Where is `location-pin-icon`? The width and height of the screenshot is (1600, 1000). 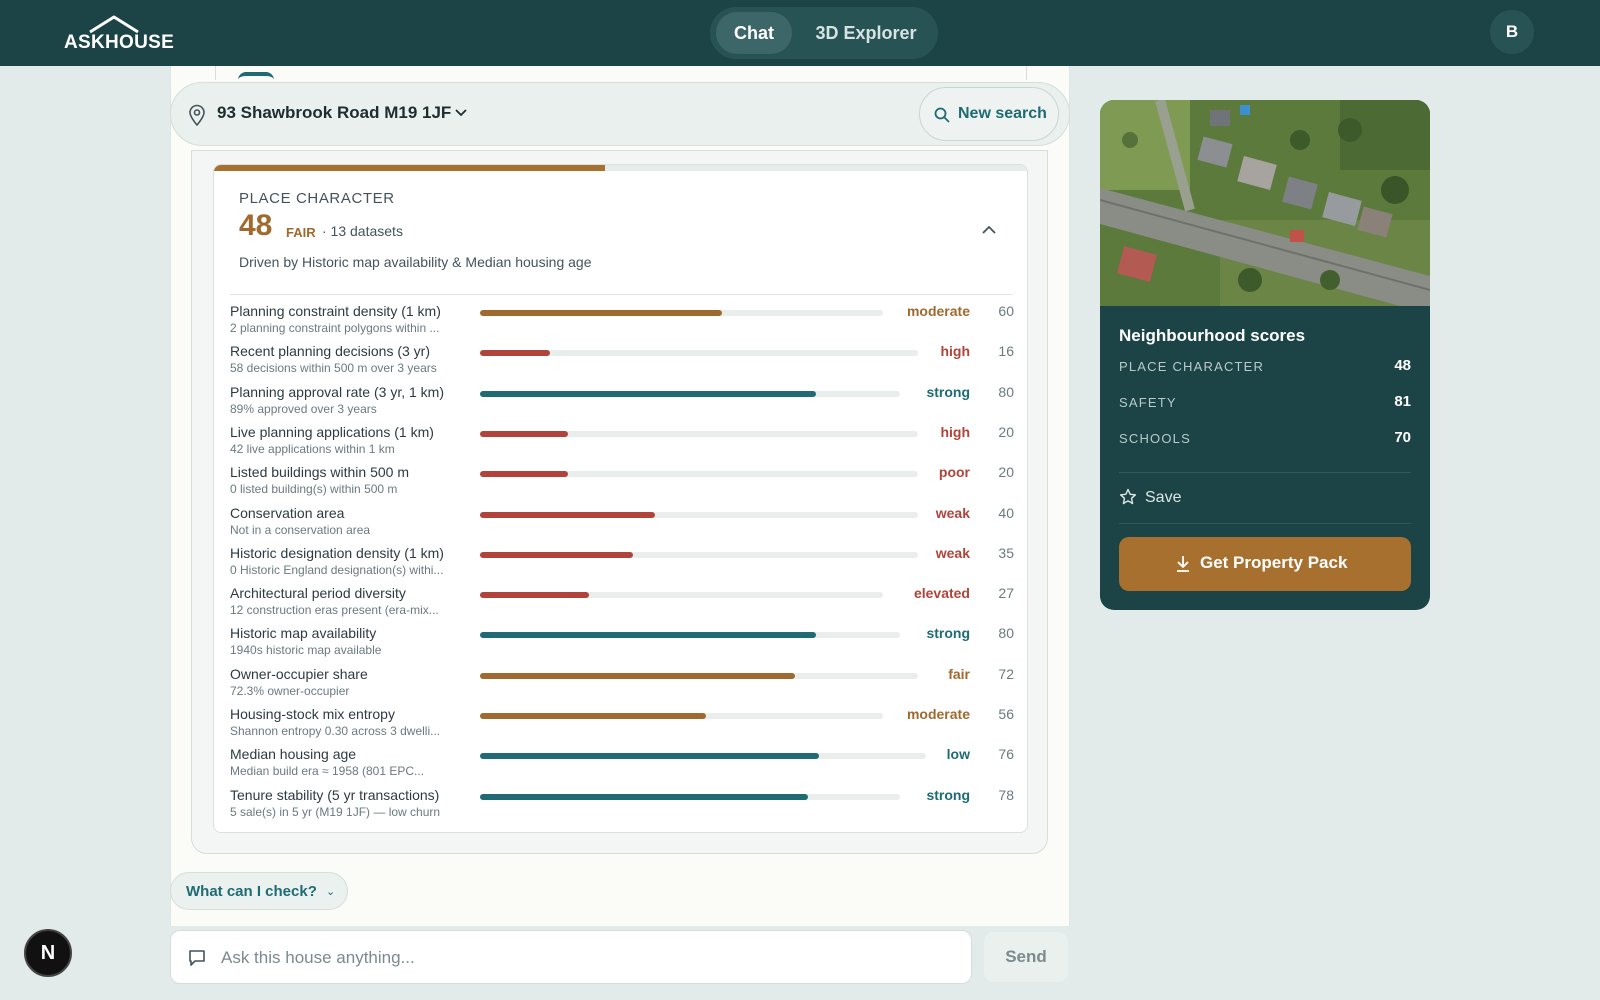 location-pin-icon is located at coordinates (197, 115).